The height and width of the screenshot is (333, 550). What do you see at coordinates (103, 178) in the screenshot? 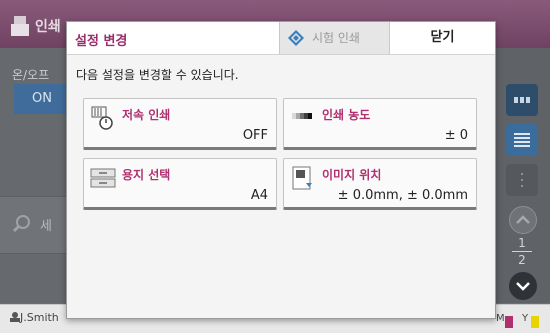
I see `paper-tray-icon` at bounding box center [103, 178].